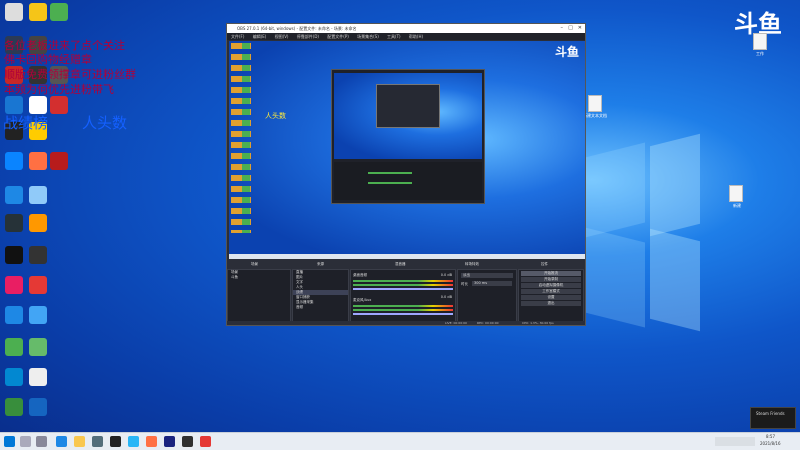  Describe the element at coordinates (400, 441) in the screenshot. I see `taskbar: 8:57 2021/8/16` at that location.